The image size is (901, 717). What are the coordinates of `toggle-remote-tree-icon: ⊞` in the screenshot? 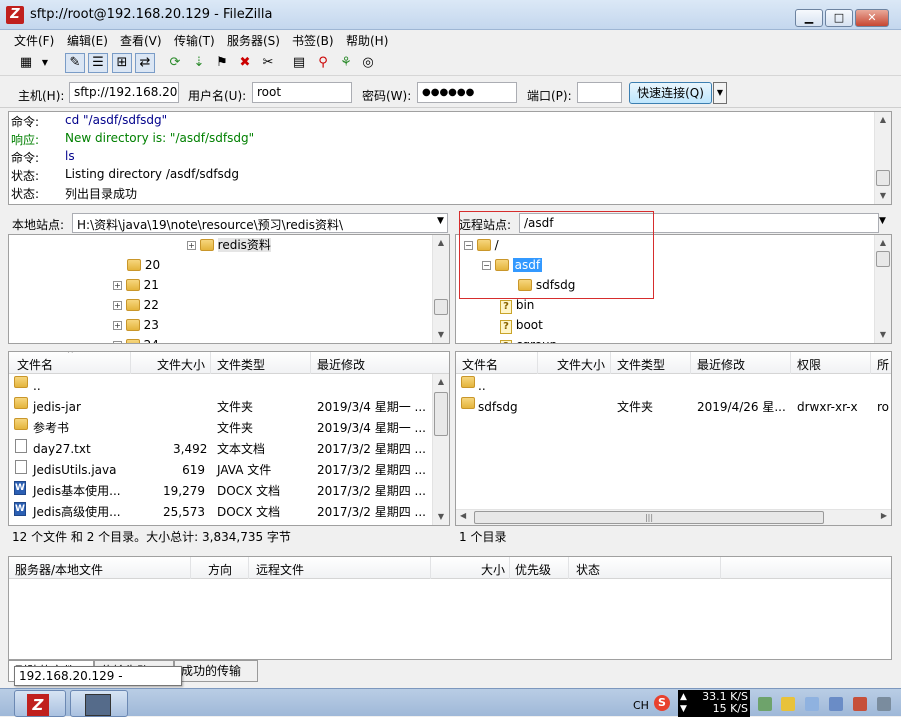 It's located at (122, 63).